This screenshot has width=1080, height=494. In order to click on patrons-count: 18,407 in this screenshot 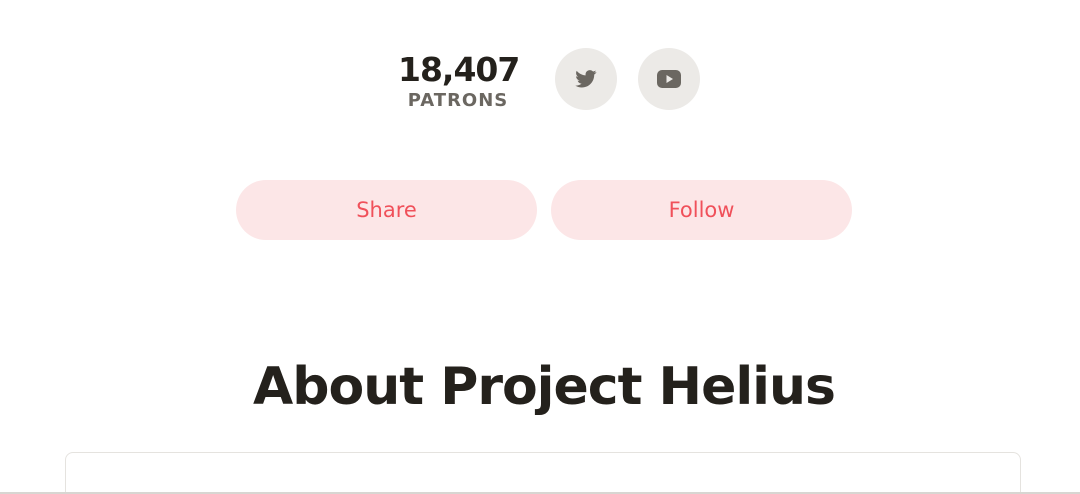, I will do `click(459, 69)`.